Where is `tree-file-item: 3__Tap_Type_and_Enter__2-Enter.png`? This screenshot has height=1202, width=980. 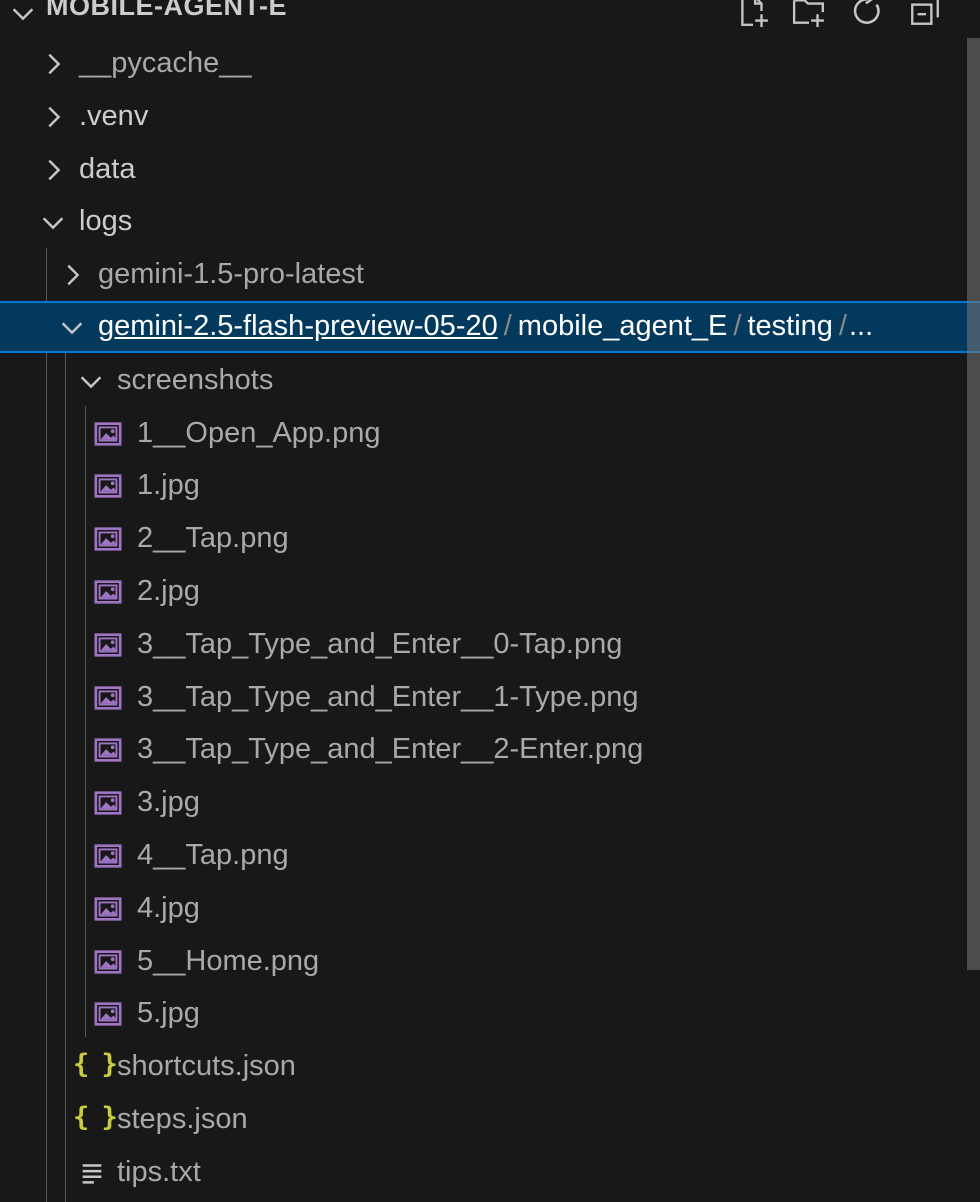
tree-file-item: 3__Tap_Type_and_Enter__2-Enter.png is located at coordinates (490, 750).